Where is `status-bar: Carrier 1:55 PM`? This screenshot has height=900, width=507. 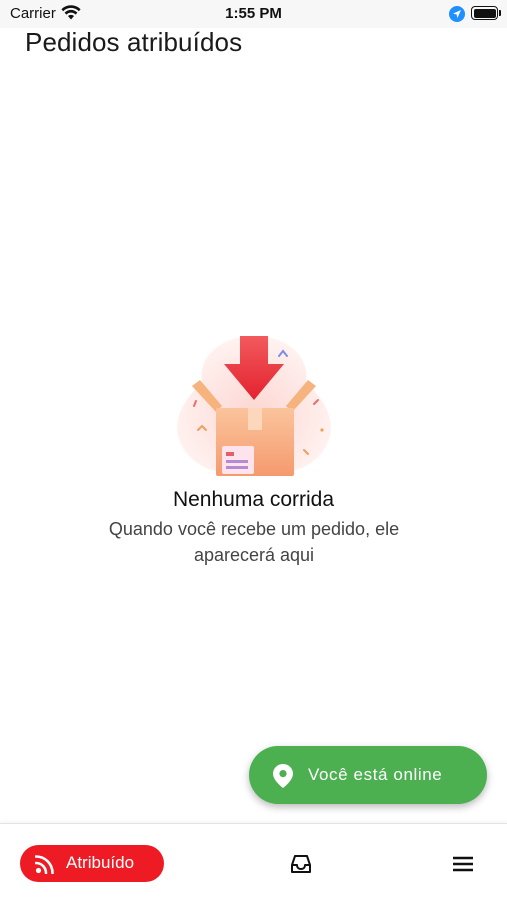
status-bar: Carrier 1:55 PM is located at coordinates (253, 14).